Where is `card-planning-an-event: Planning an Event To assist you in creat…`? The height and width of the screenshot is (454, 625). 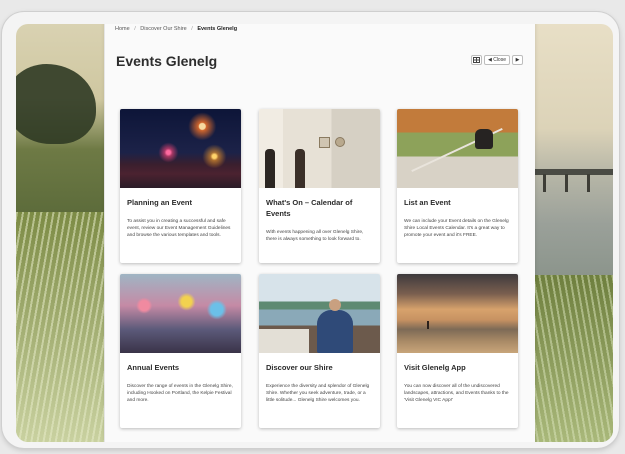
card-planning-an-event: Planning an Event To assist you in creat… is located at coordinates (180, 186).